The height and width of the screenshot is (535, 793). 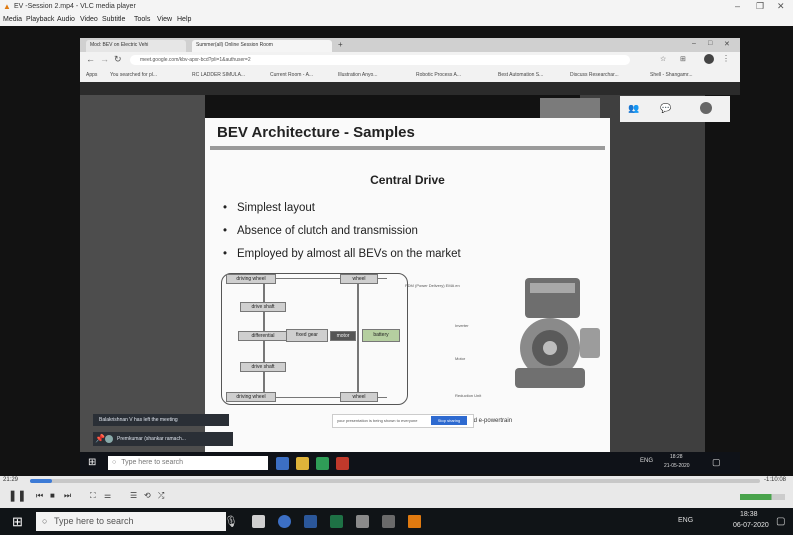 What do you see at coordinates (762, 497) in the screenshot?
I see `volume-slider` at bounding box center [762, 497].